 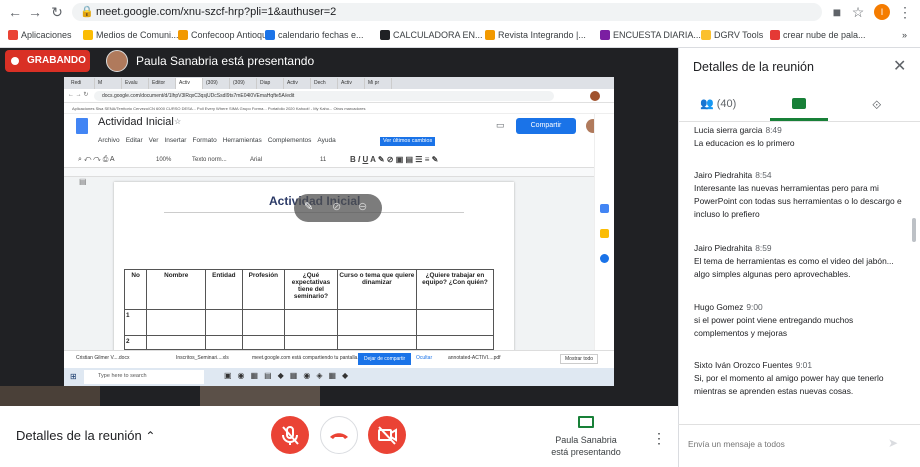 I want to click on star-doc-icon: ☆, so click(x=177, y=121).